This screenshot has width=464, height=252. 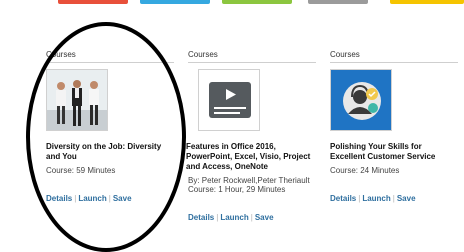 I want to click on category-tile-blue, so click(x=175, y=2).